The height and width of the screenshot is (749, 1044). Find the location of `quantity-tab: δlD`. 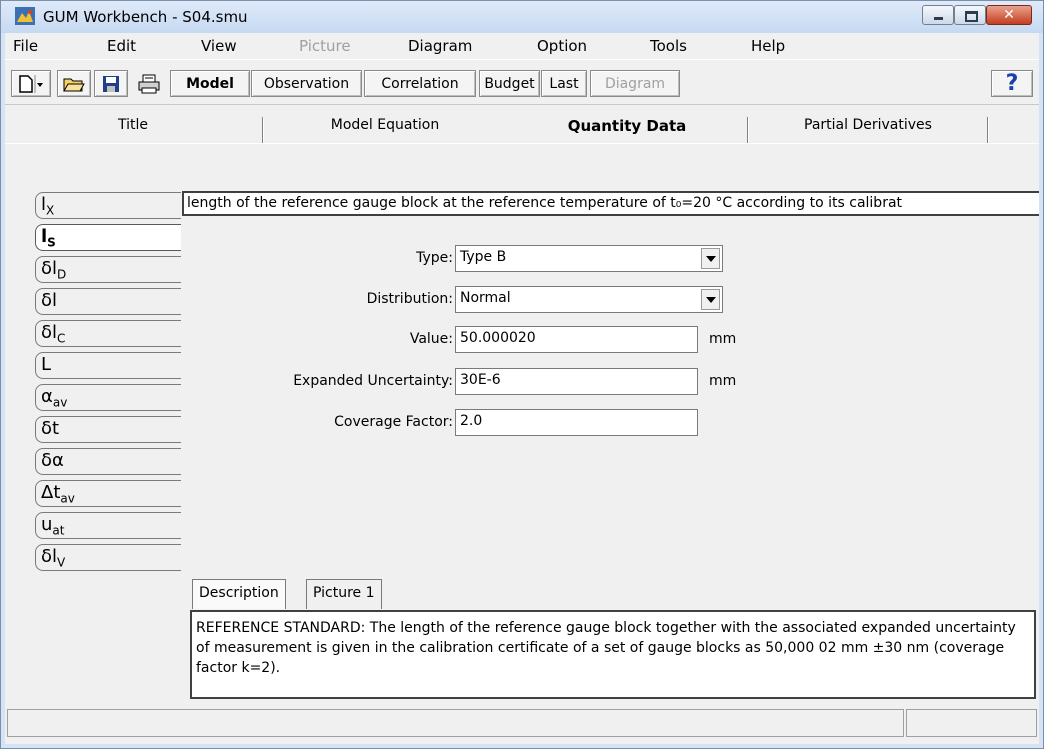

quantity-tab: δlD is located at coordinates (108, 269).